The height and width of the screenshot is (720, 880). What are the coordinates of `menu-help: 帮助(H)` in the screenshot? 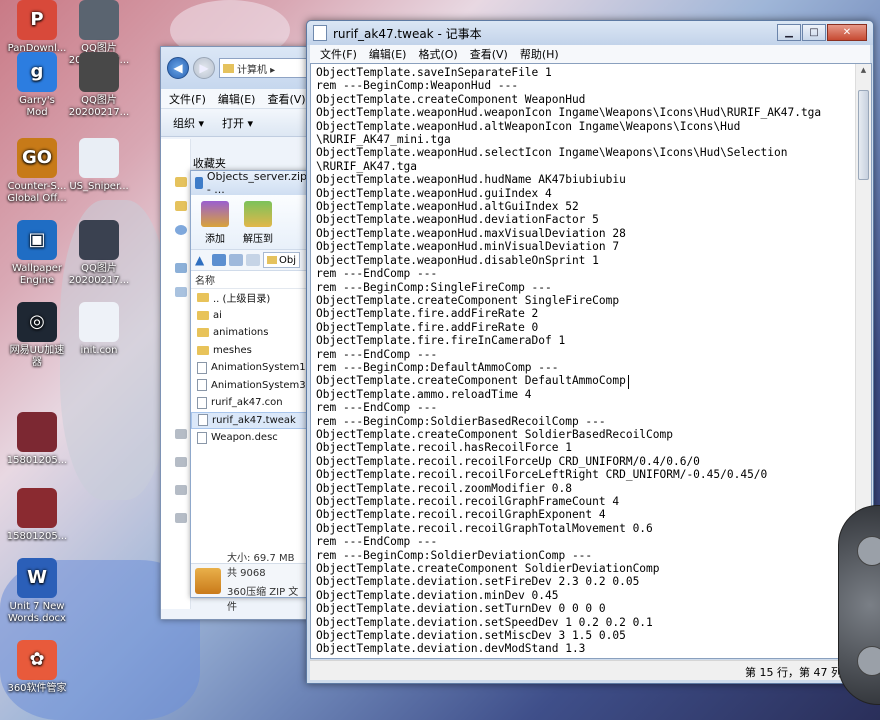 It's located at (539, 54).